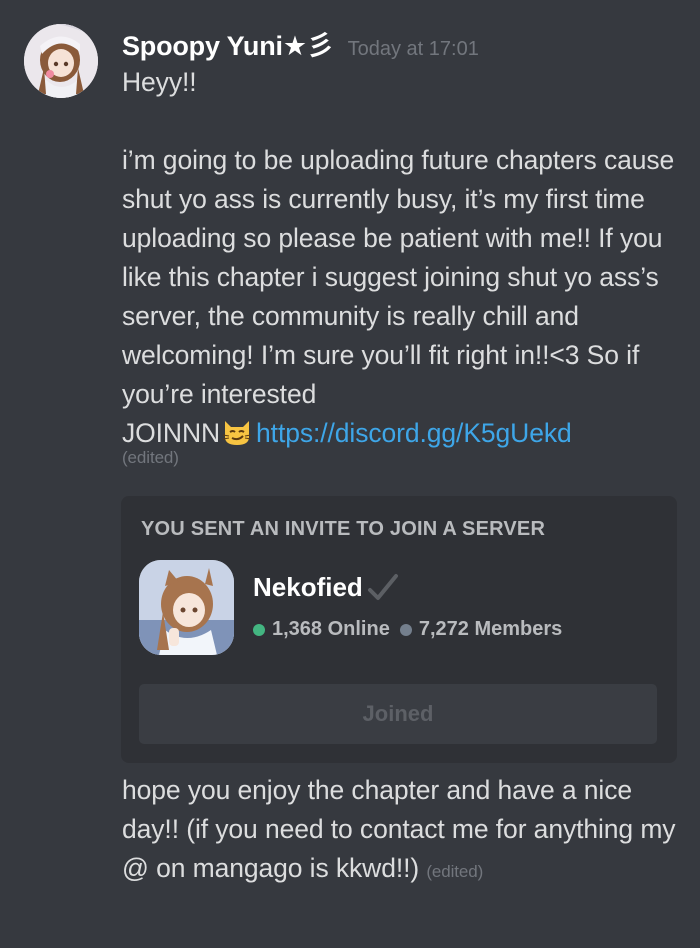 This screenshot has width=700, height=948. I want to click on avatar-image, so click(61, 61).